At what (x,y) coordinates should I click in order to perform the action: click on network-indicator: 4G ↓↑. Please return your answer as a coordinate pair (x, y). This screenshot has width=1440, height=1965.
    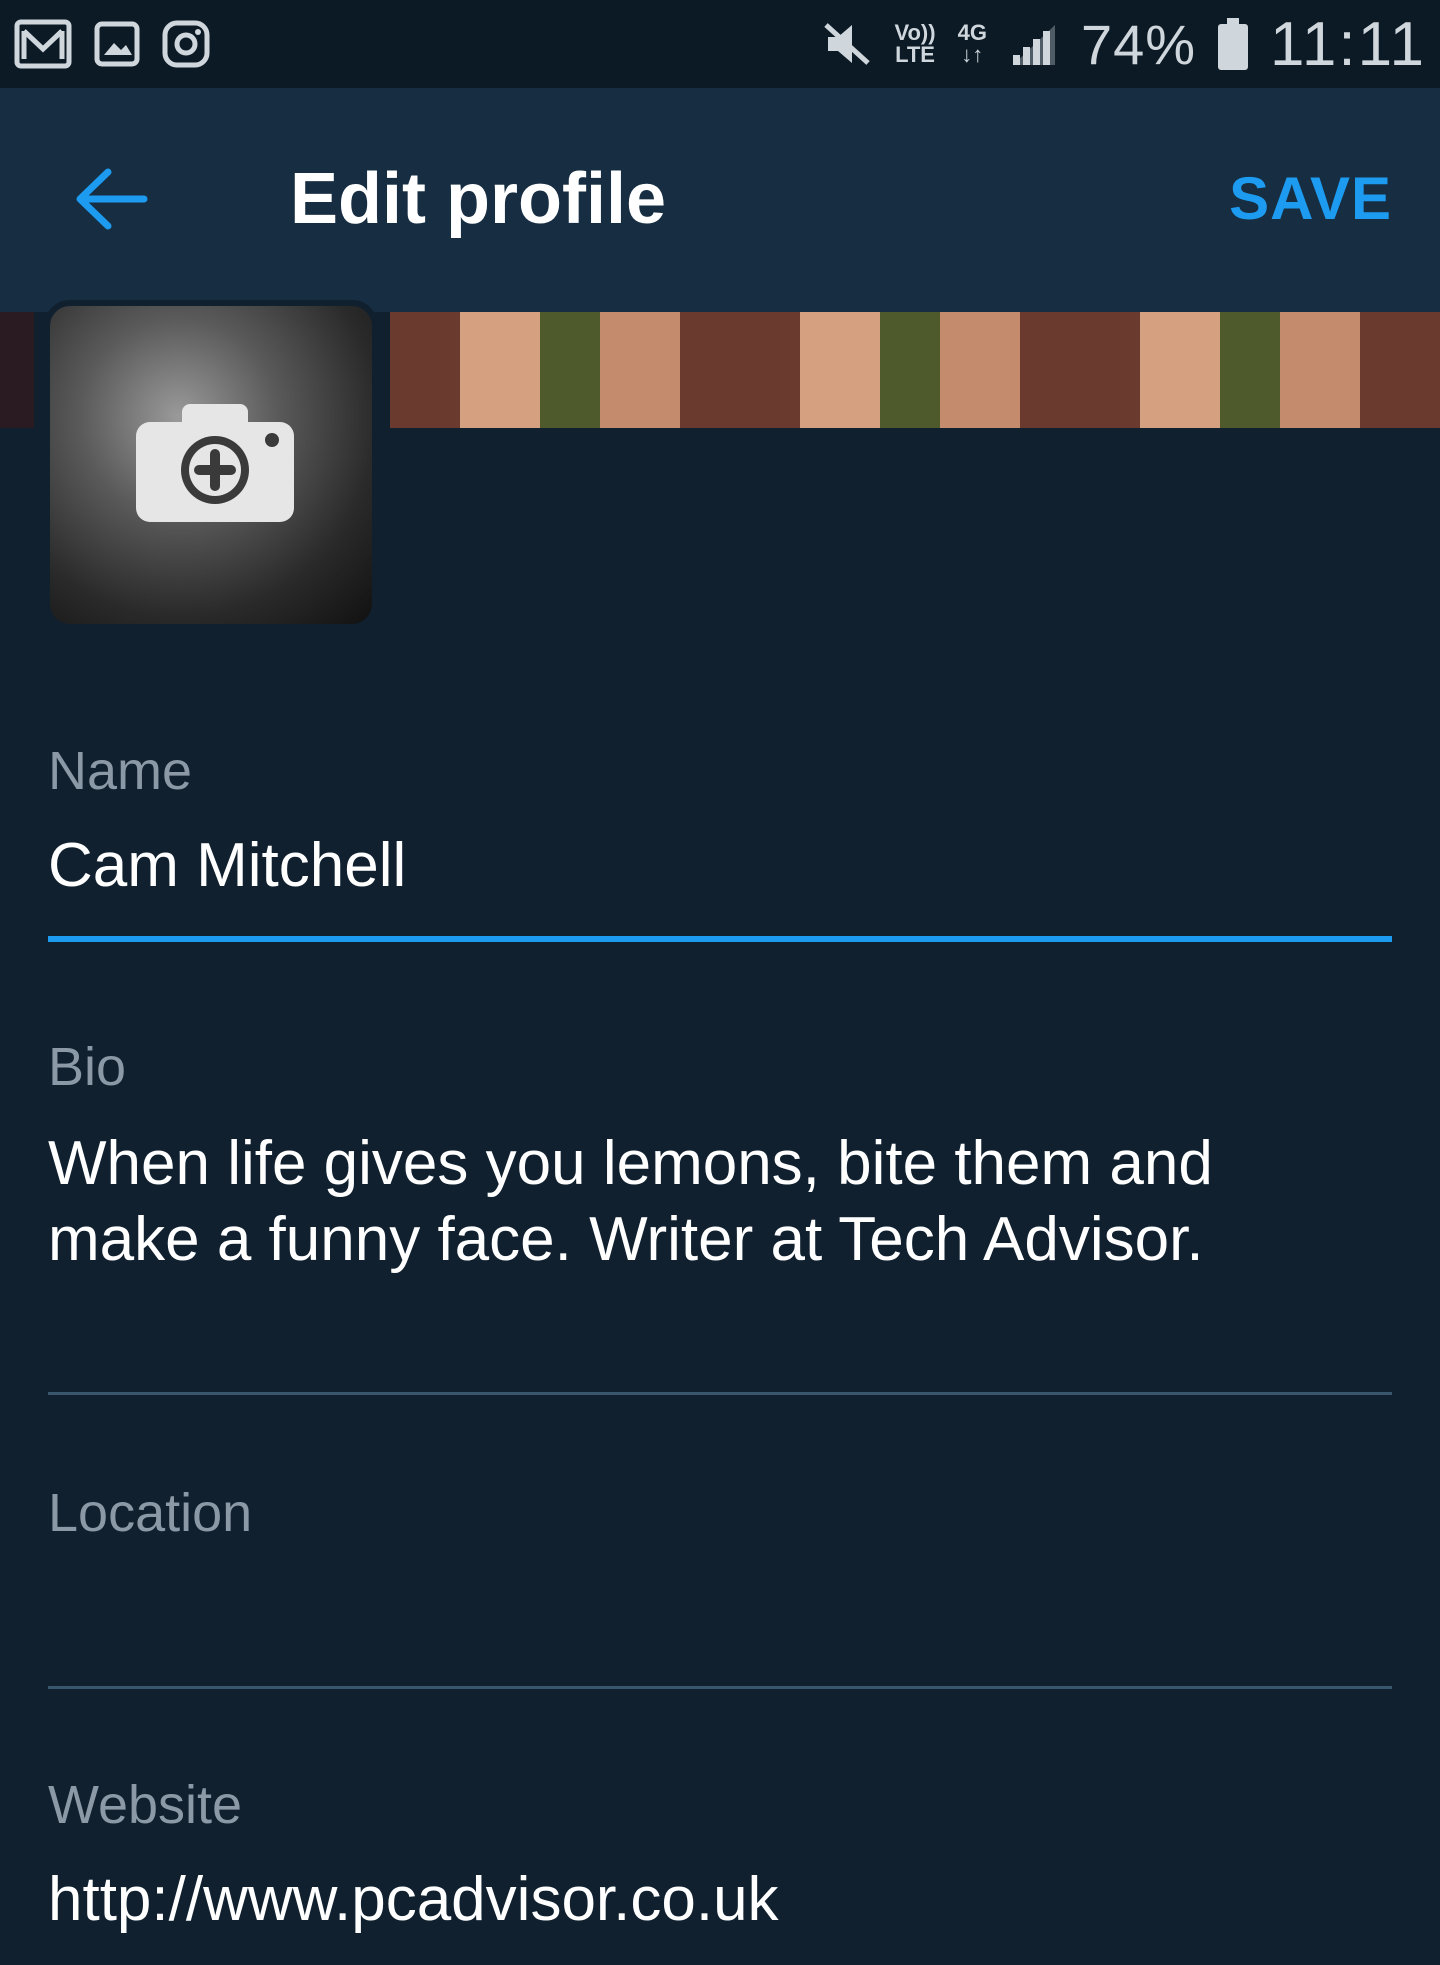
    Looking at the image, I should click on (972, 44).